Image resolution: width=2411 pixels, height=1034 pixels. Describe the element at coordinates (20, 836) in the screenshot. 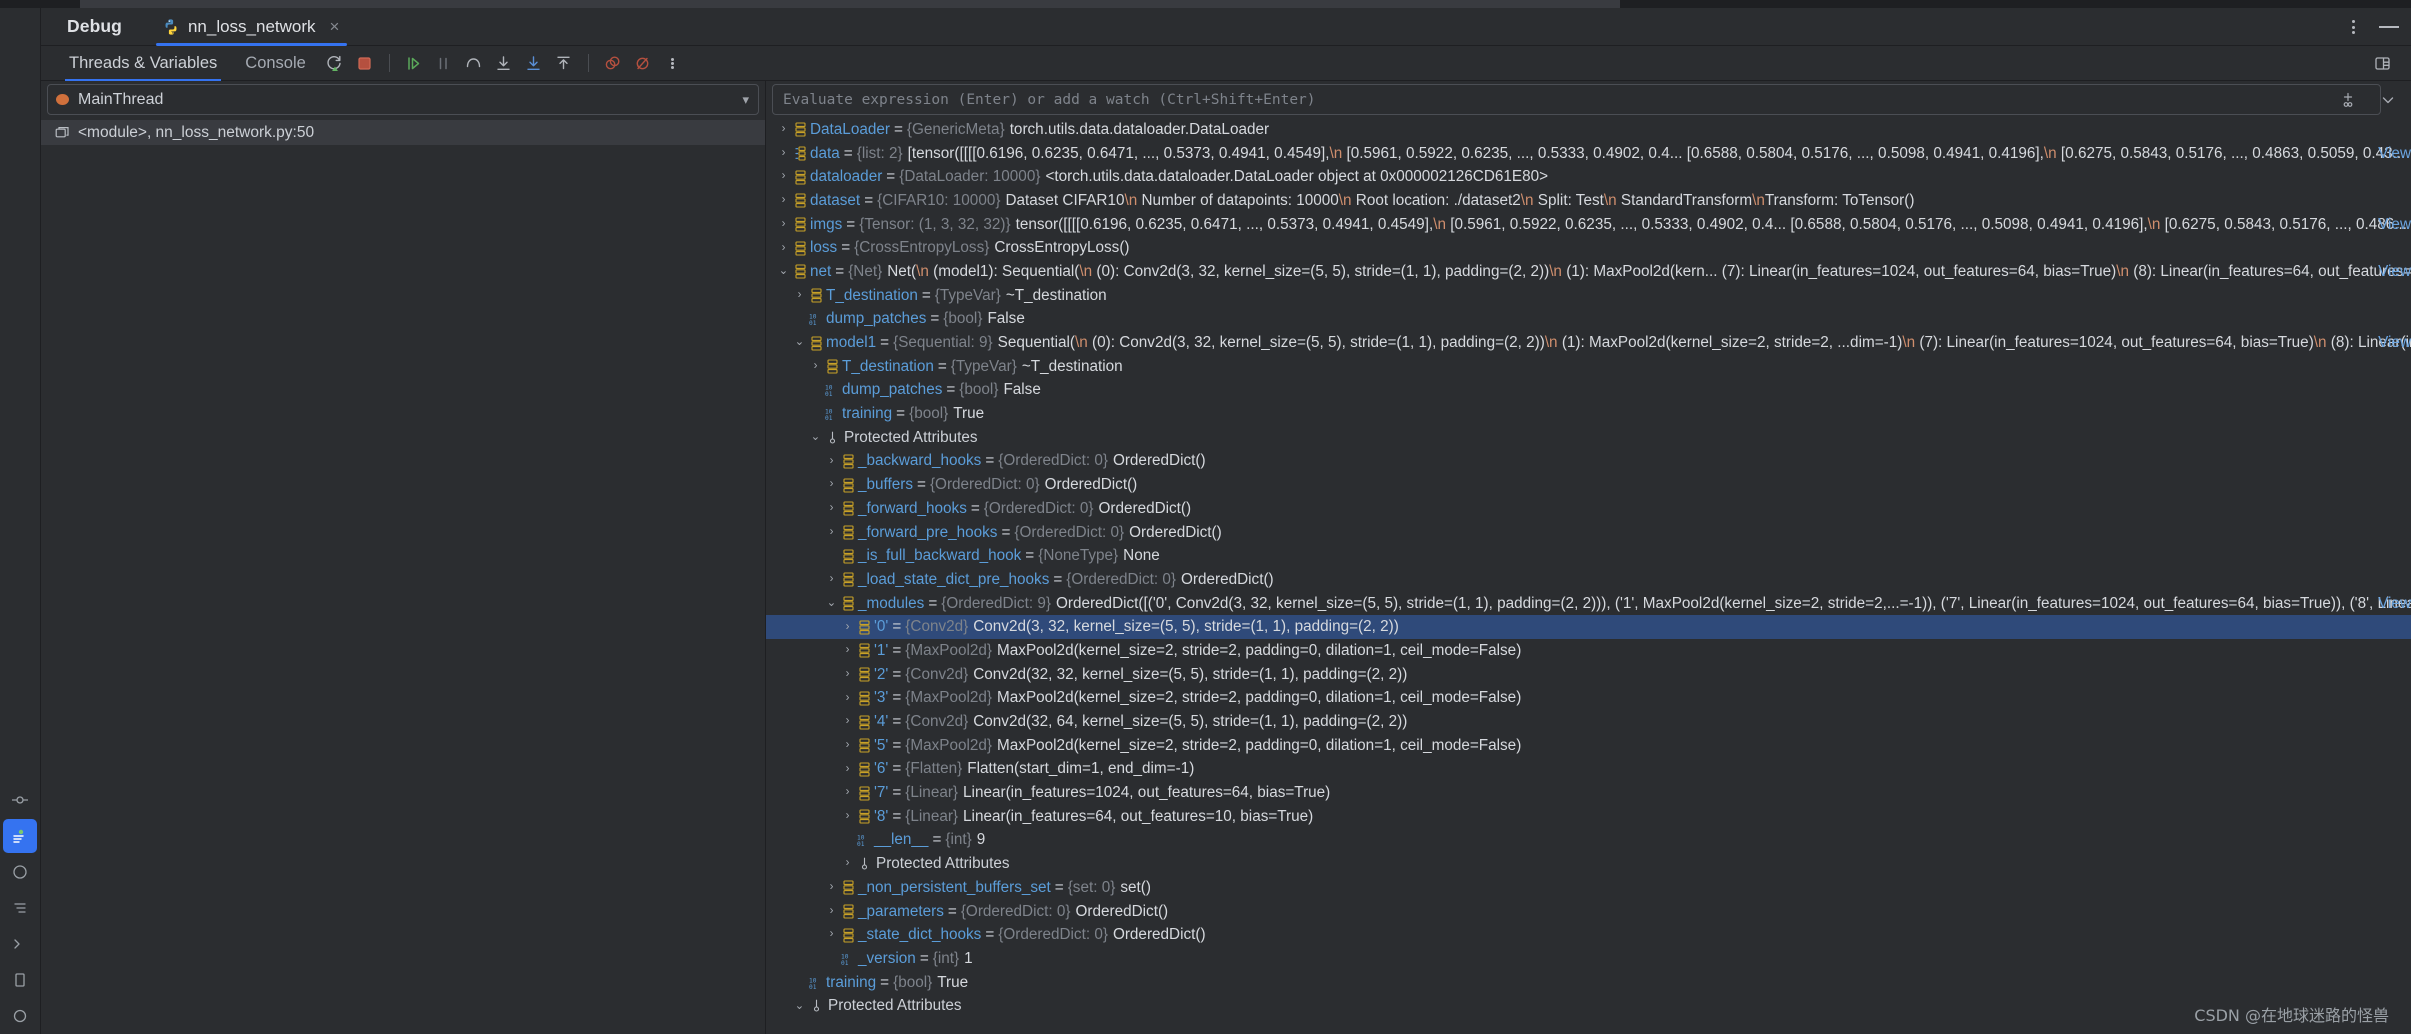

I see `rail-item-debug` at that location.